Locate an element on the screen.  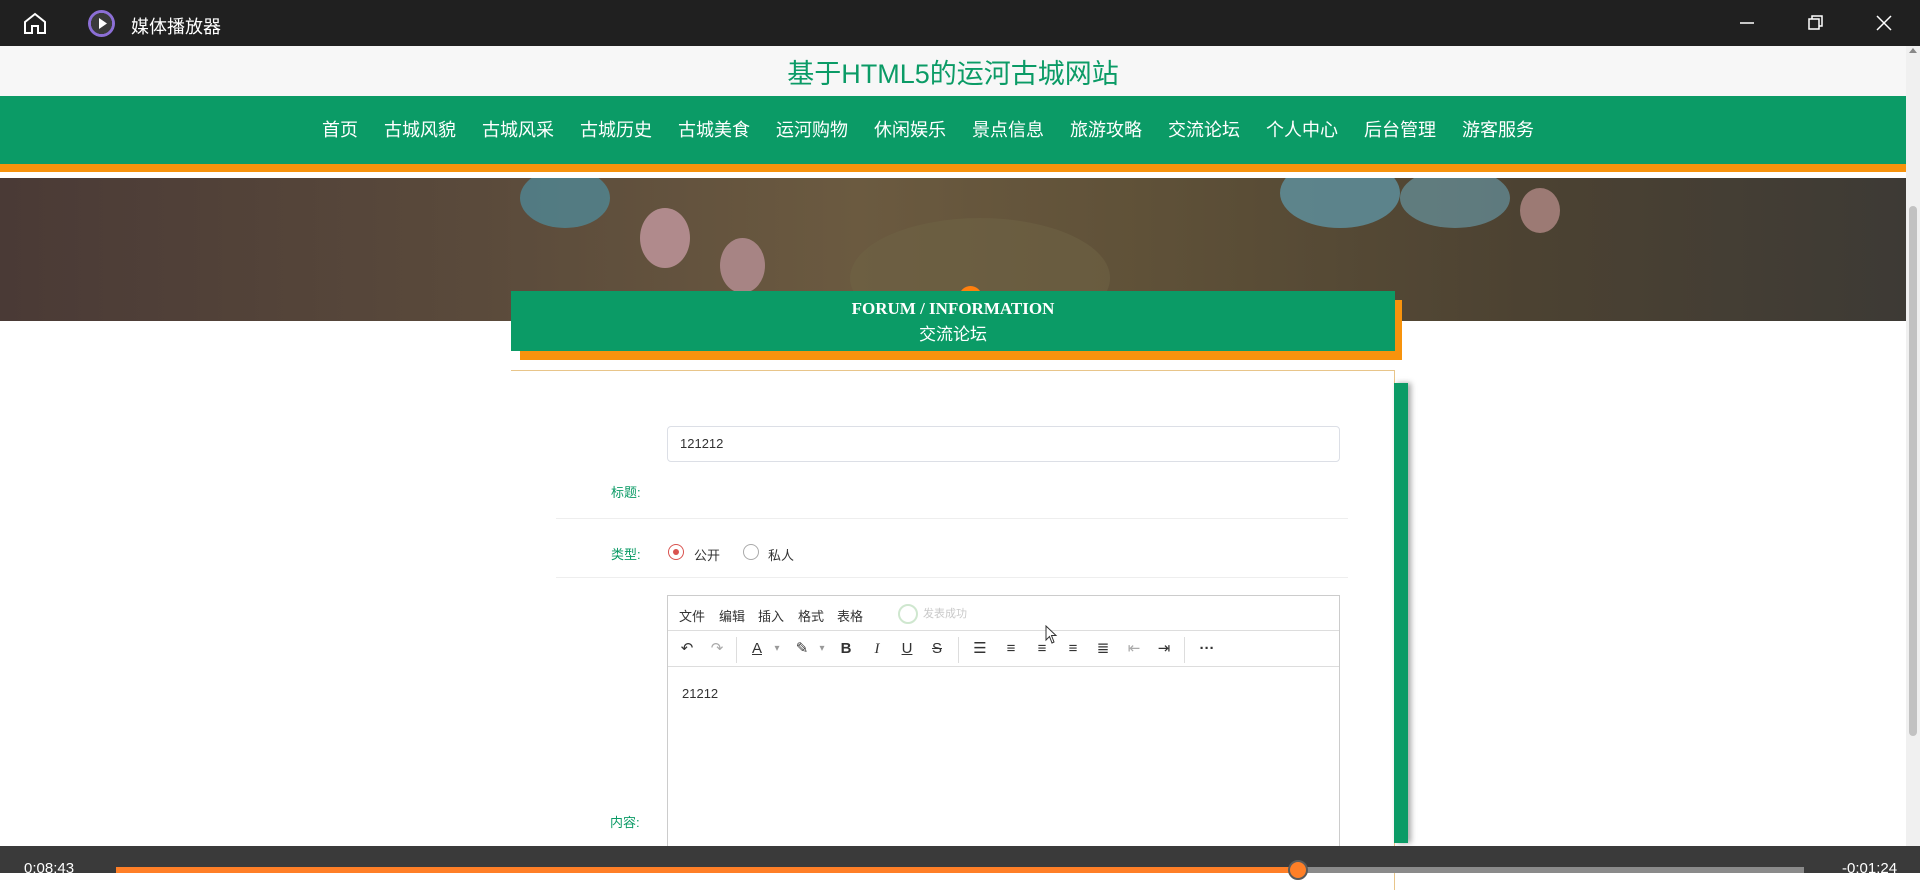
editor-menubar: 文件 编辑 插入 格式 表格 发表成功 is located at coordinates (1003, 613).